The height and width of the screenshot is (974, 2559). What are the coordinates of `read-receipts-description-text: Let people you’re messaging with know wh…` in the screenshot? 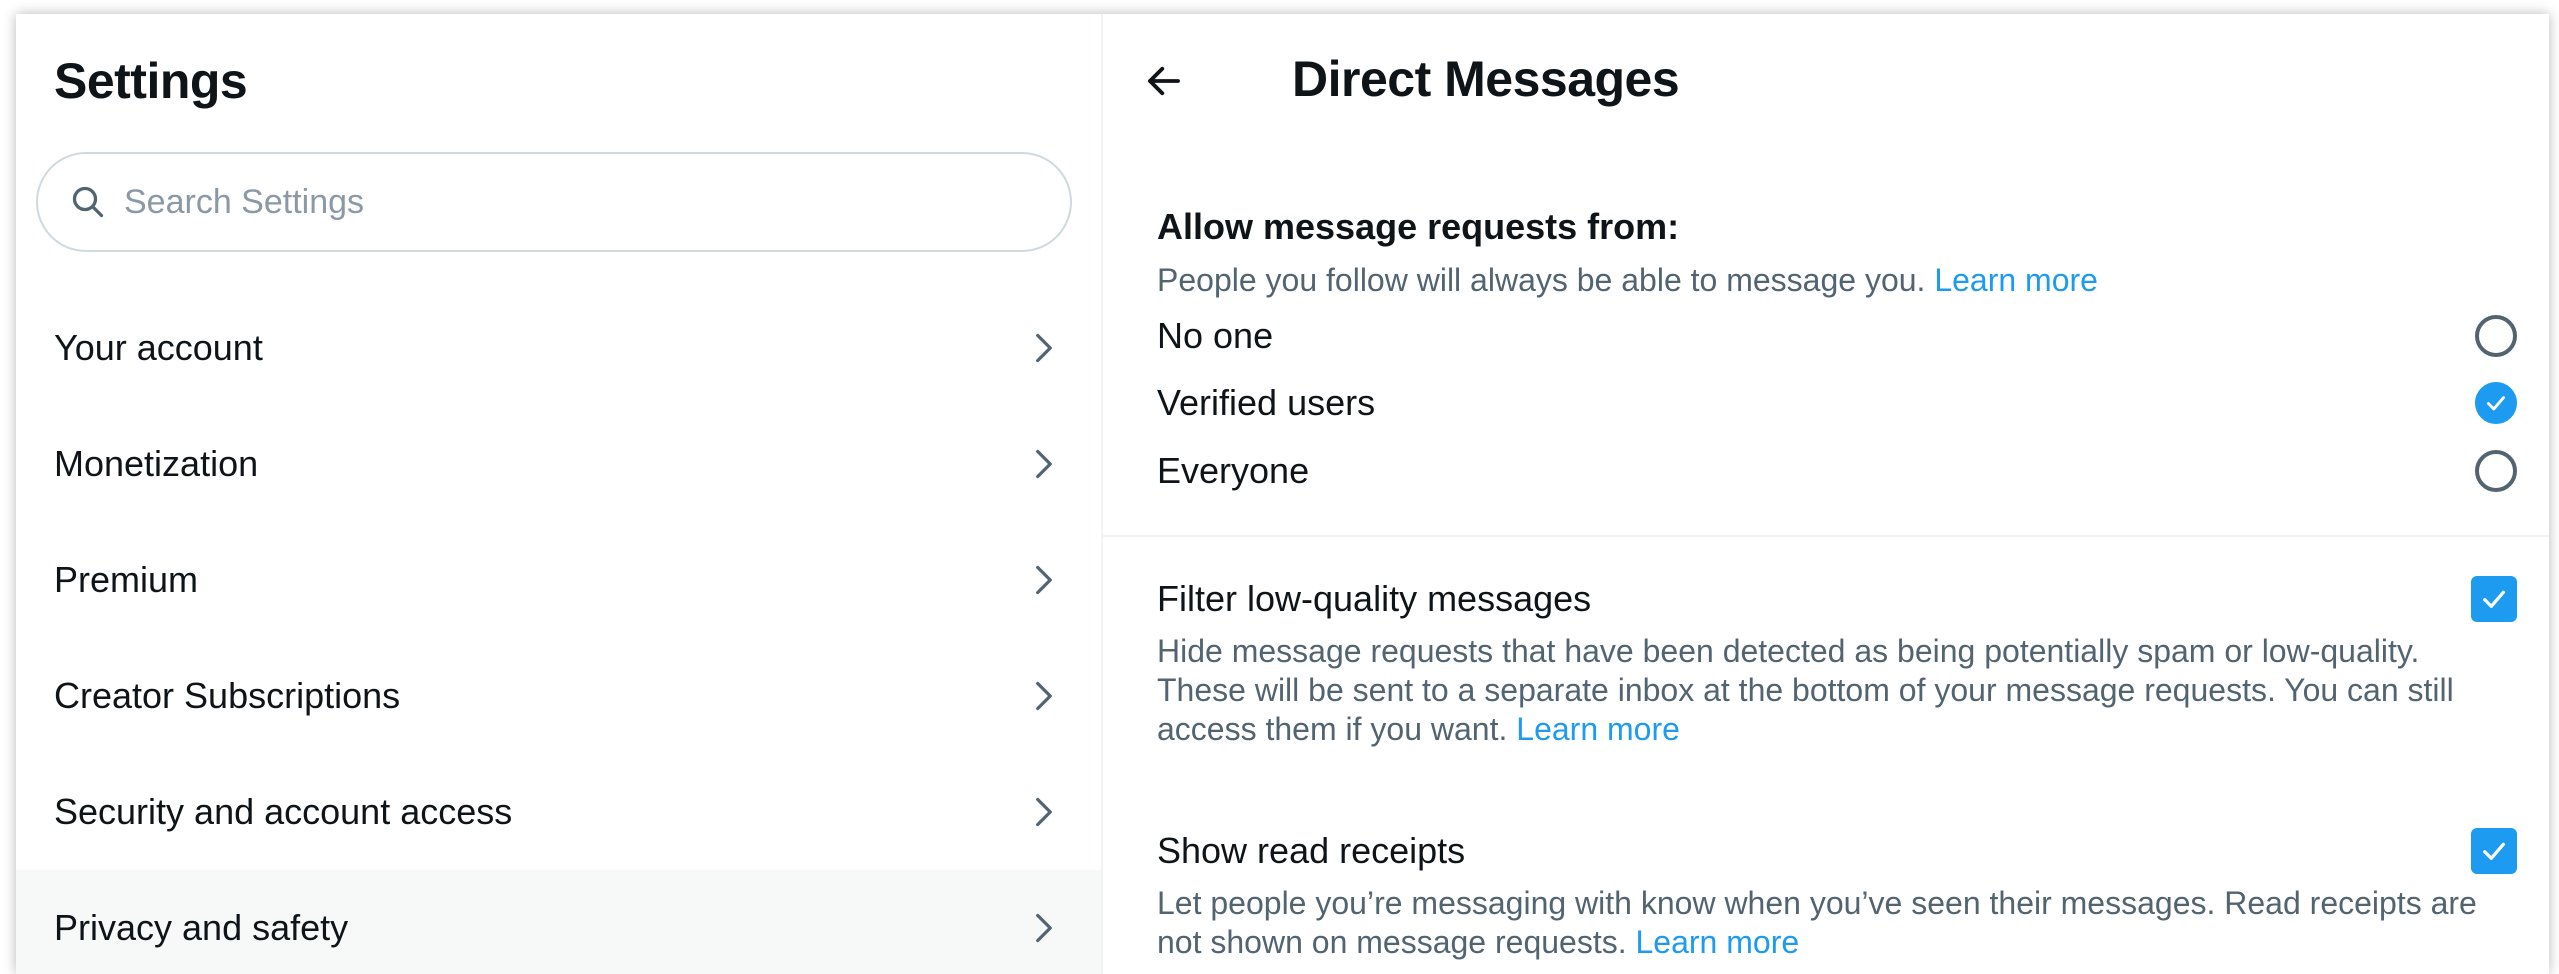 It's located at (1817, 922).